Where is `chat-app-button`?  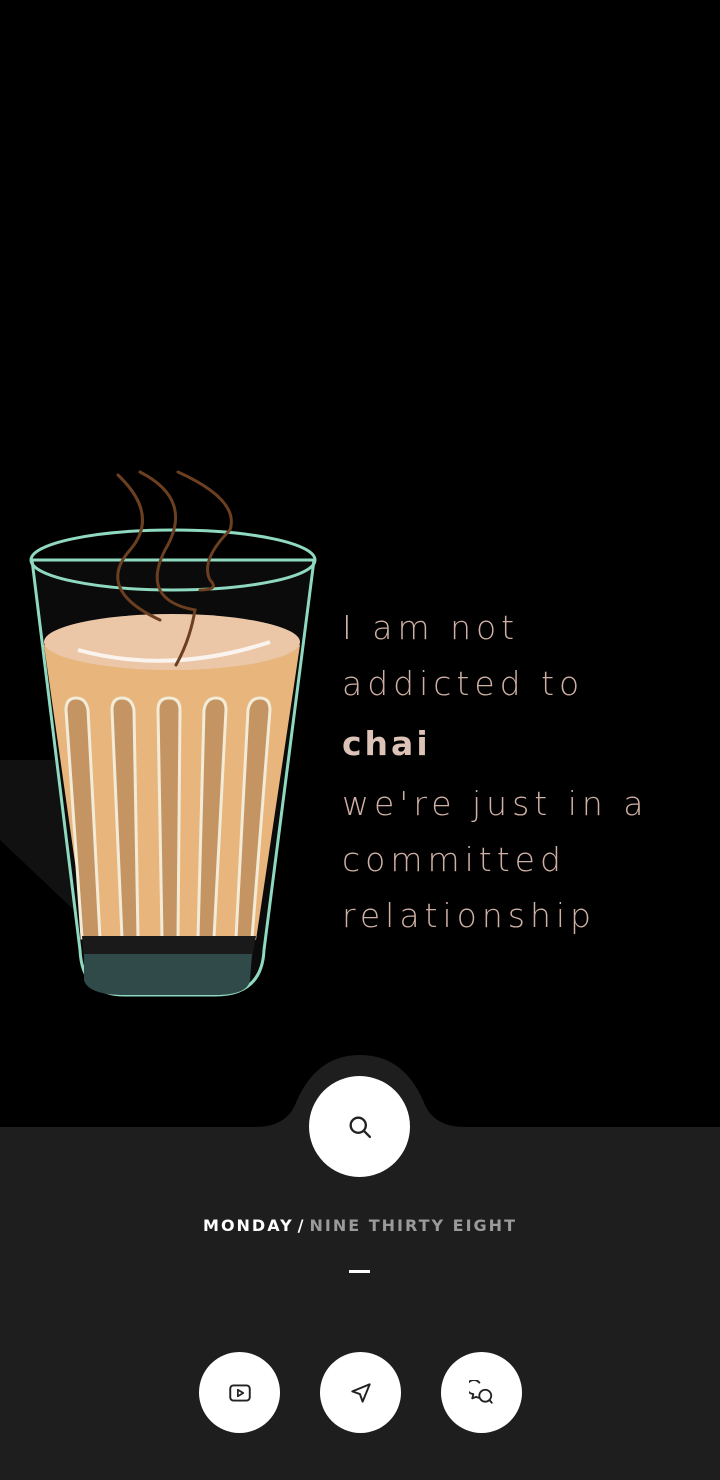
chat-app-button is located at coordinates (481, 1392).